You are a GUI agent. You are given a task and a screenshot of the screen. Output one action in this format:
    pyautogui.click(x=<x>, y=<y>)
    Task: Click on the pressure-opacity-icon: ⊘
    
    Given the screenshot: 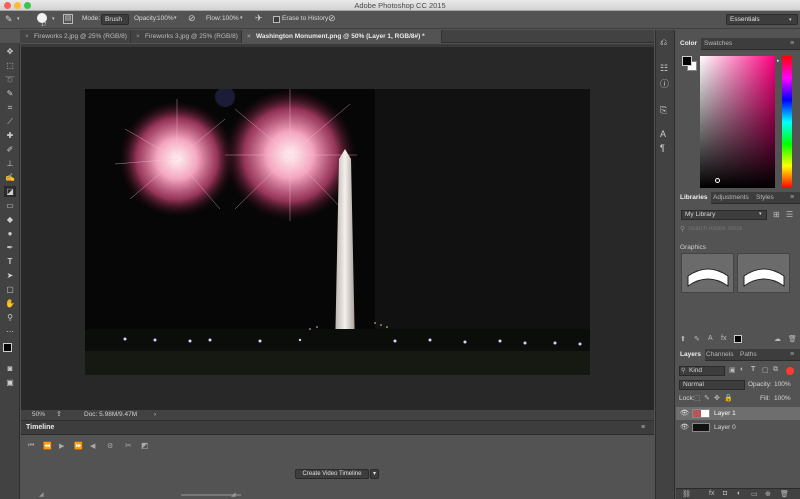 What is the action you would take?
    pyautogui.click(x=192, y=18)
    